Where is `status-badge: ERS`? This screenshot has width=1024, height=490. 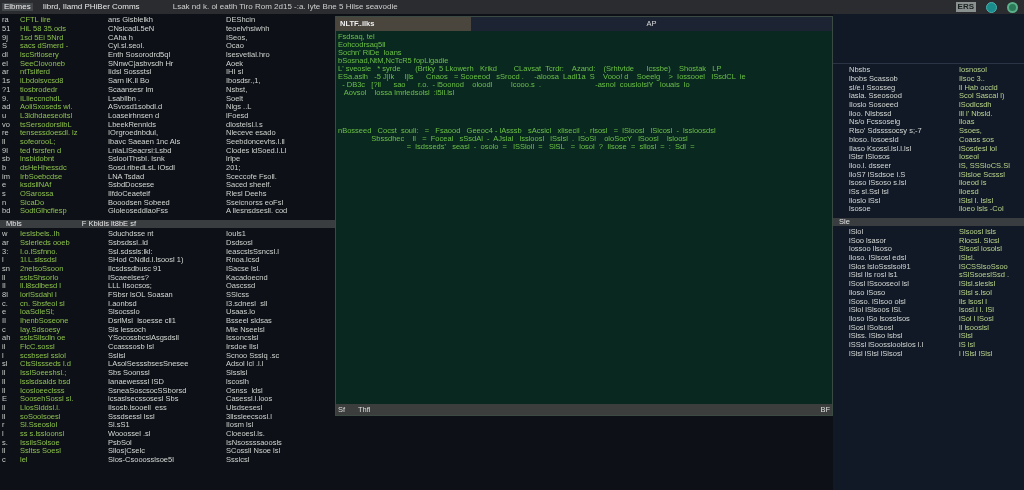
status-badge: ERS is located at coordinates (965, 7).